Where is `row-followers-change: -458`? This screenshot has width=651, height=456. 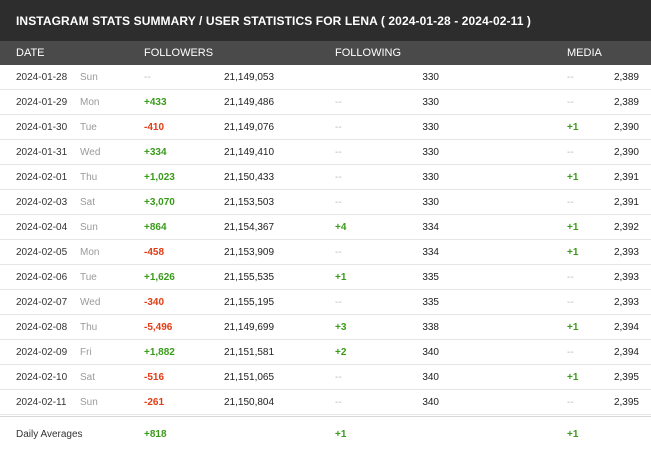
row-followers-change: -458 is located at coordinates (154, 252).